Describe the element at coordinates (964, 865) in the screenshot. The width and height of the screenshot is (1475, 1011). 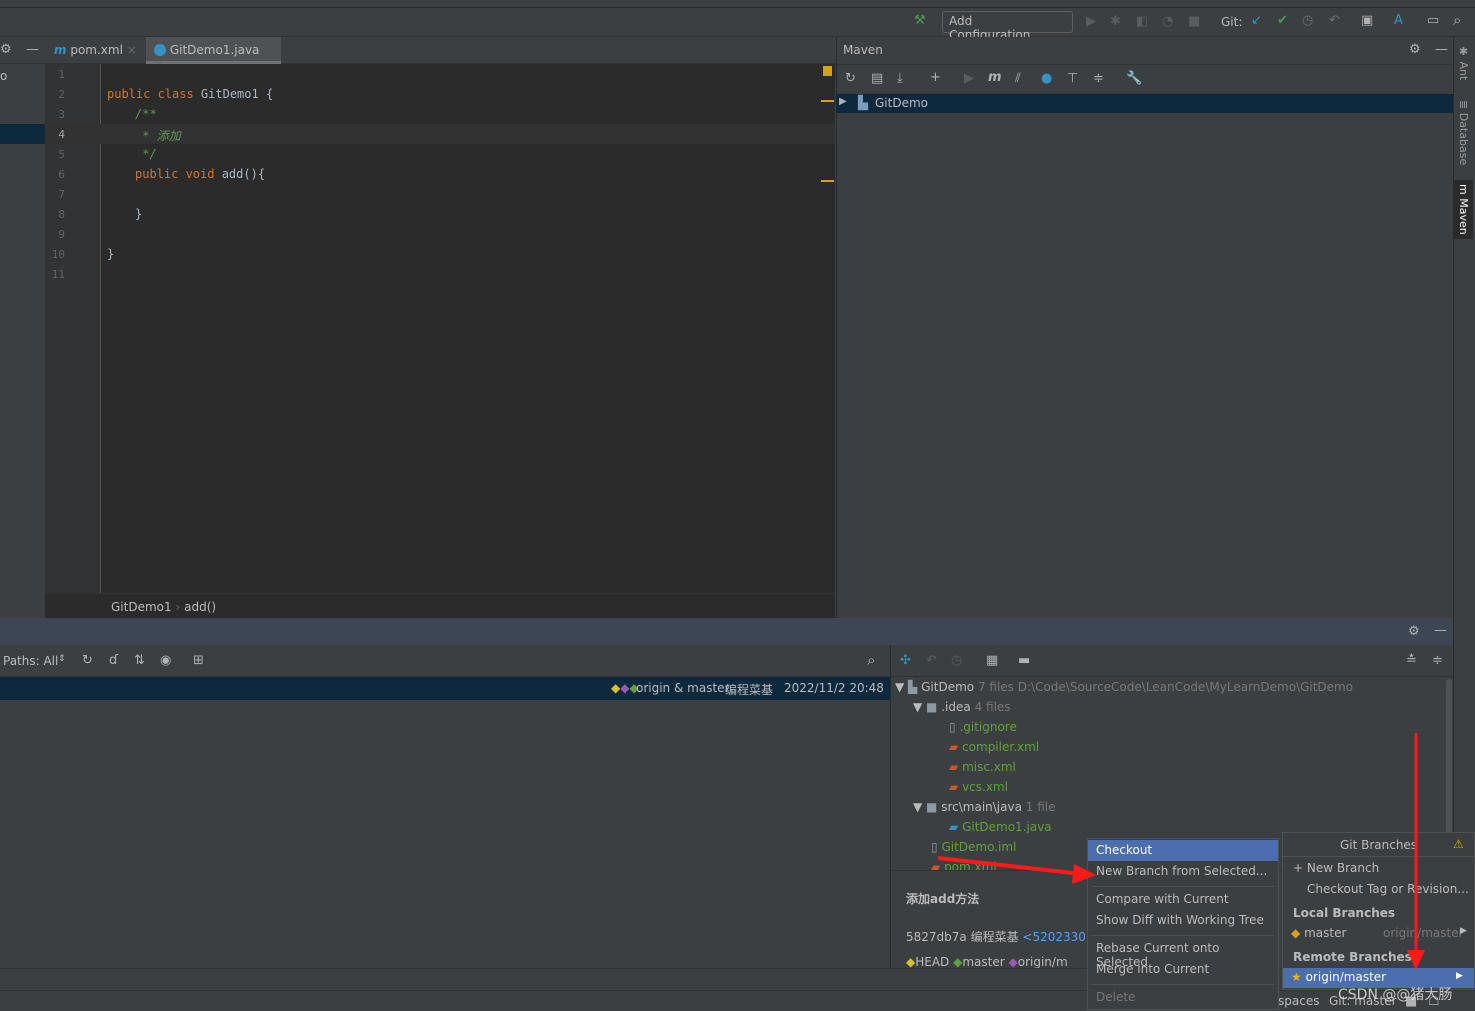
I see `tree-file: ▰ pom.xml` at that location.